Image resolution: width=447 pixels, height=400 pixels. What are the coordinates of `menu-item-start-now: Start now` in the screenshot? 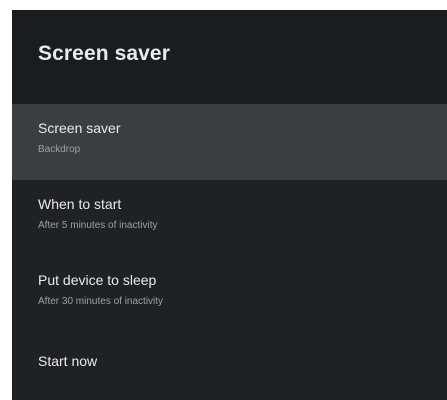 It's located at (229, 362).